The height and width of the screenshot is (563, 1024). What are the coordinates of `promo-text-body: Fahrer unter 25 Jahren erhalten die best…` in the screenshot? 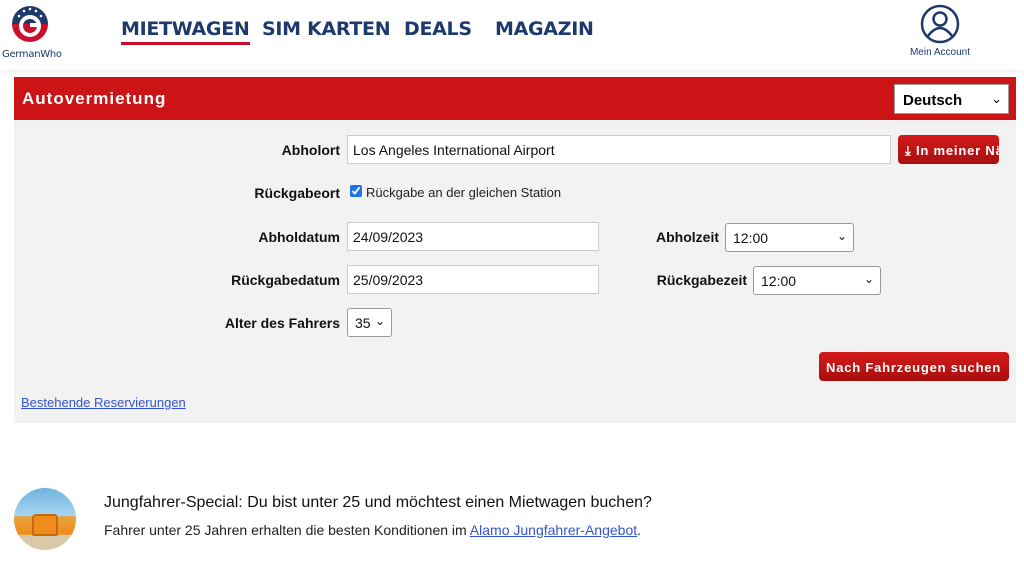 It's located at (287, 530).